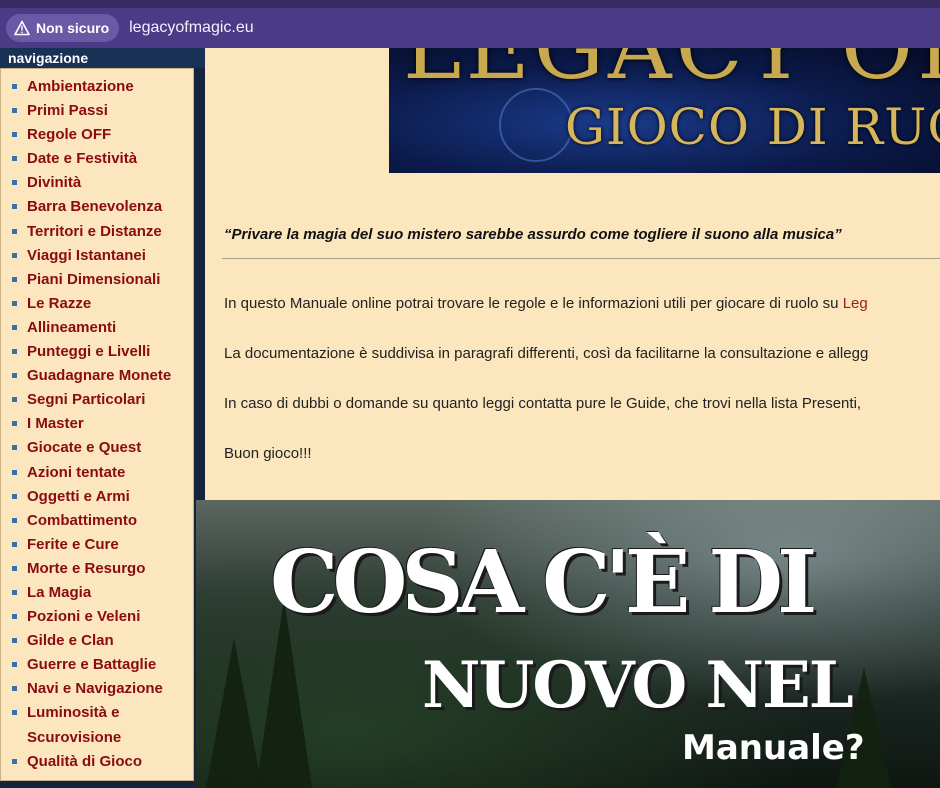 Image resolution: width=940 pixels, height=788 pixels. What do you see at coordinates (55, 424) in the screenshot?
I see `sidebar-item-label: I Master` at bounding box center [55, 424].